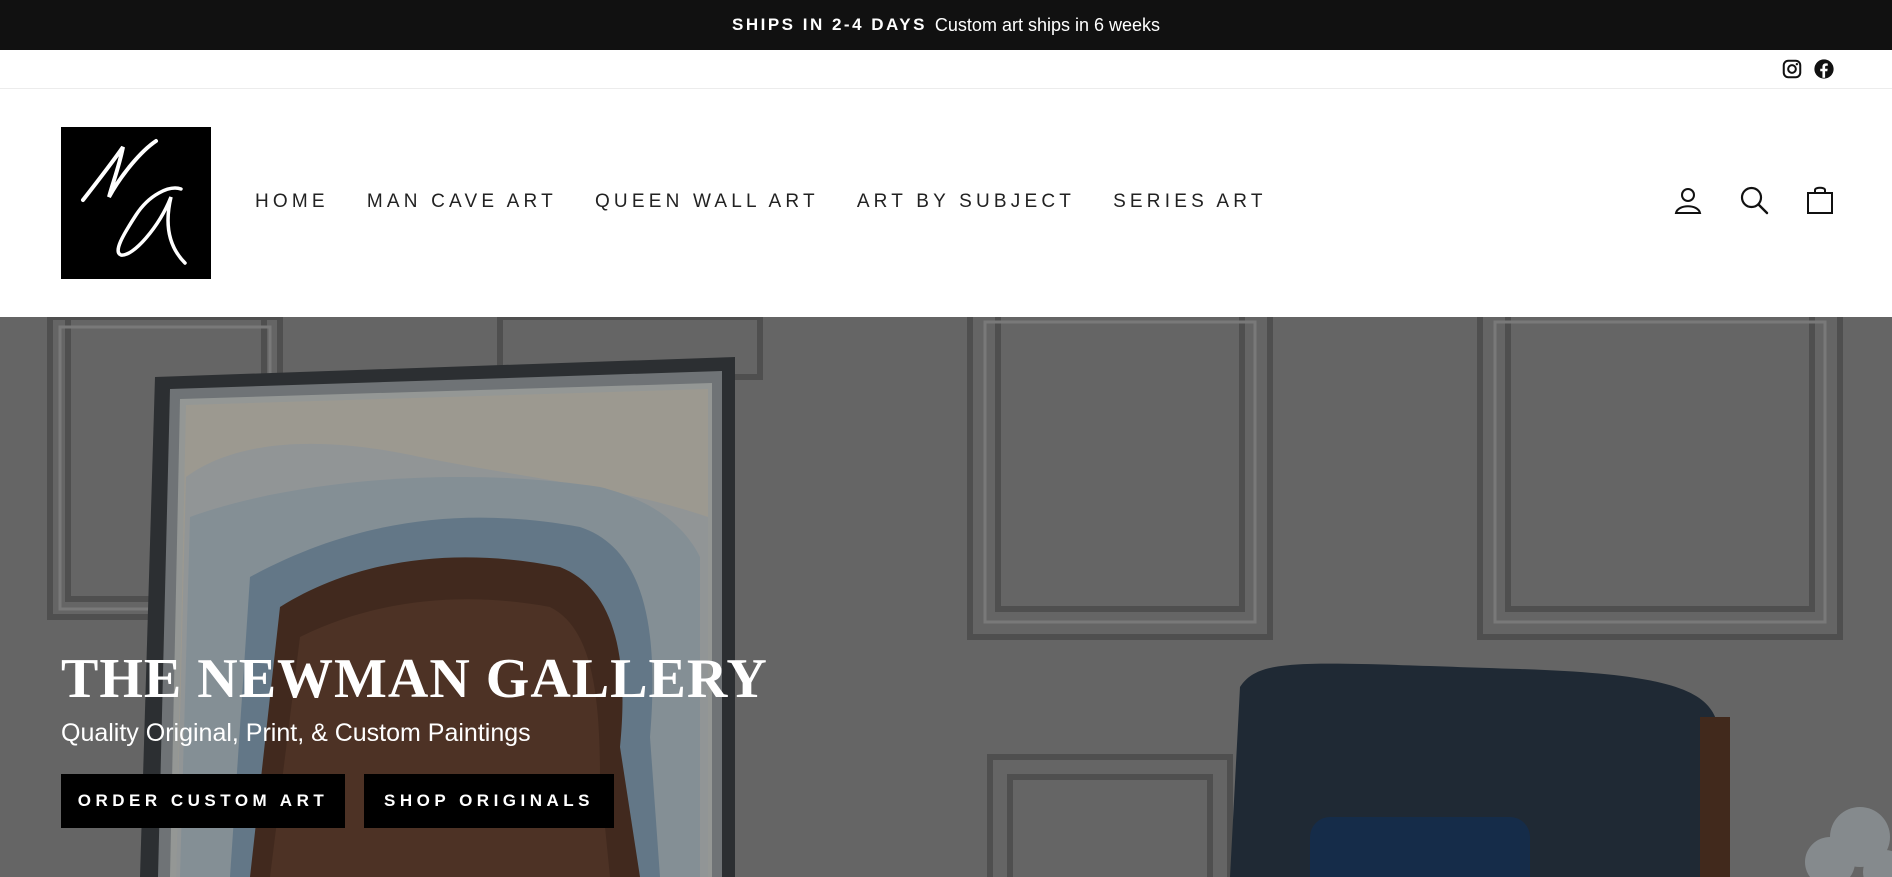 The height and width of the screenshot is (877, 1892). I want to click on facebook-icon, so click(1824, 69).